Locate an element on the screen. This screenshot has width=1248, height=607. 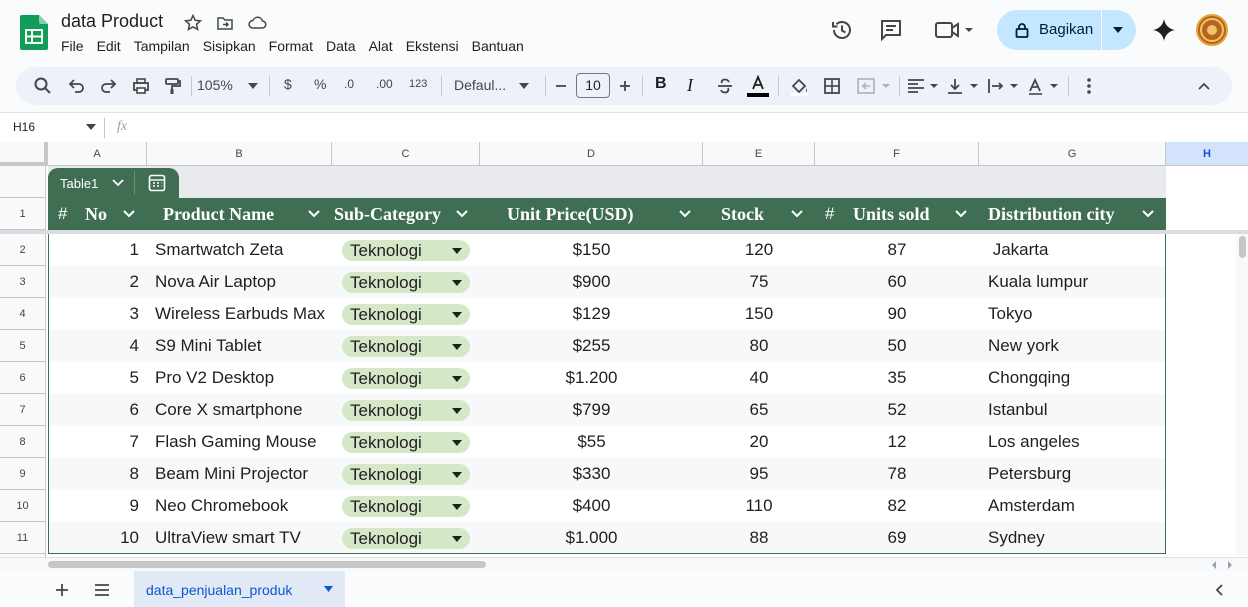
name-box-dropdown-icon is located at coordinates (91, 127).